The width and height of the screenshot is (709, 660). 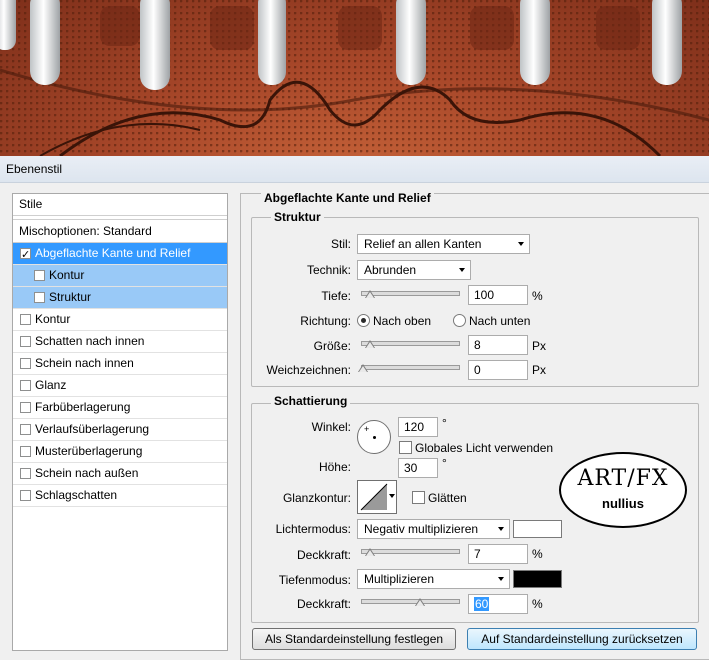 I want to click on groesse-slider, so click(x=410, y=344).